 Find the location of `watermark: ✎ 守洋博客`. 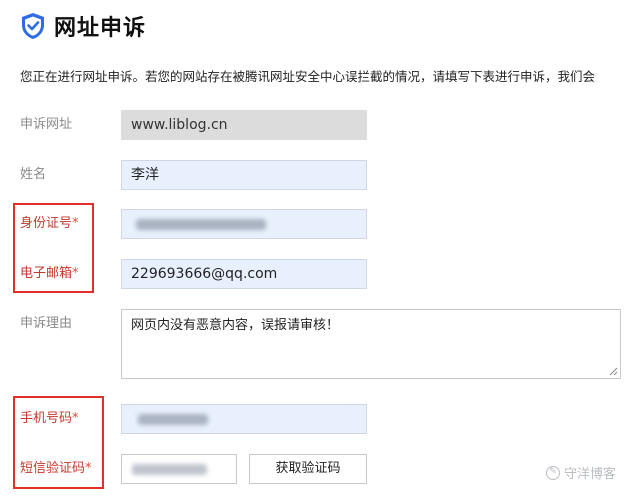

watermark: ✎ 守洋博客 is located at coordinates (580, 472).